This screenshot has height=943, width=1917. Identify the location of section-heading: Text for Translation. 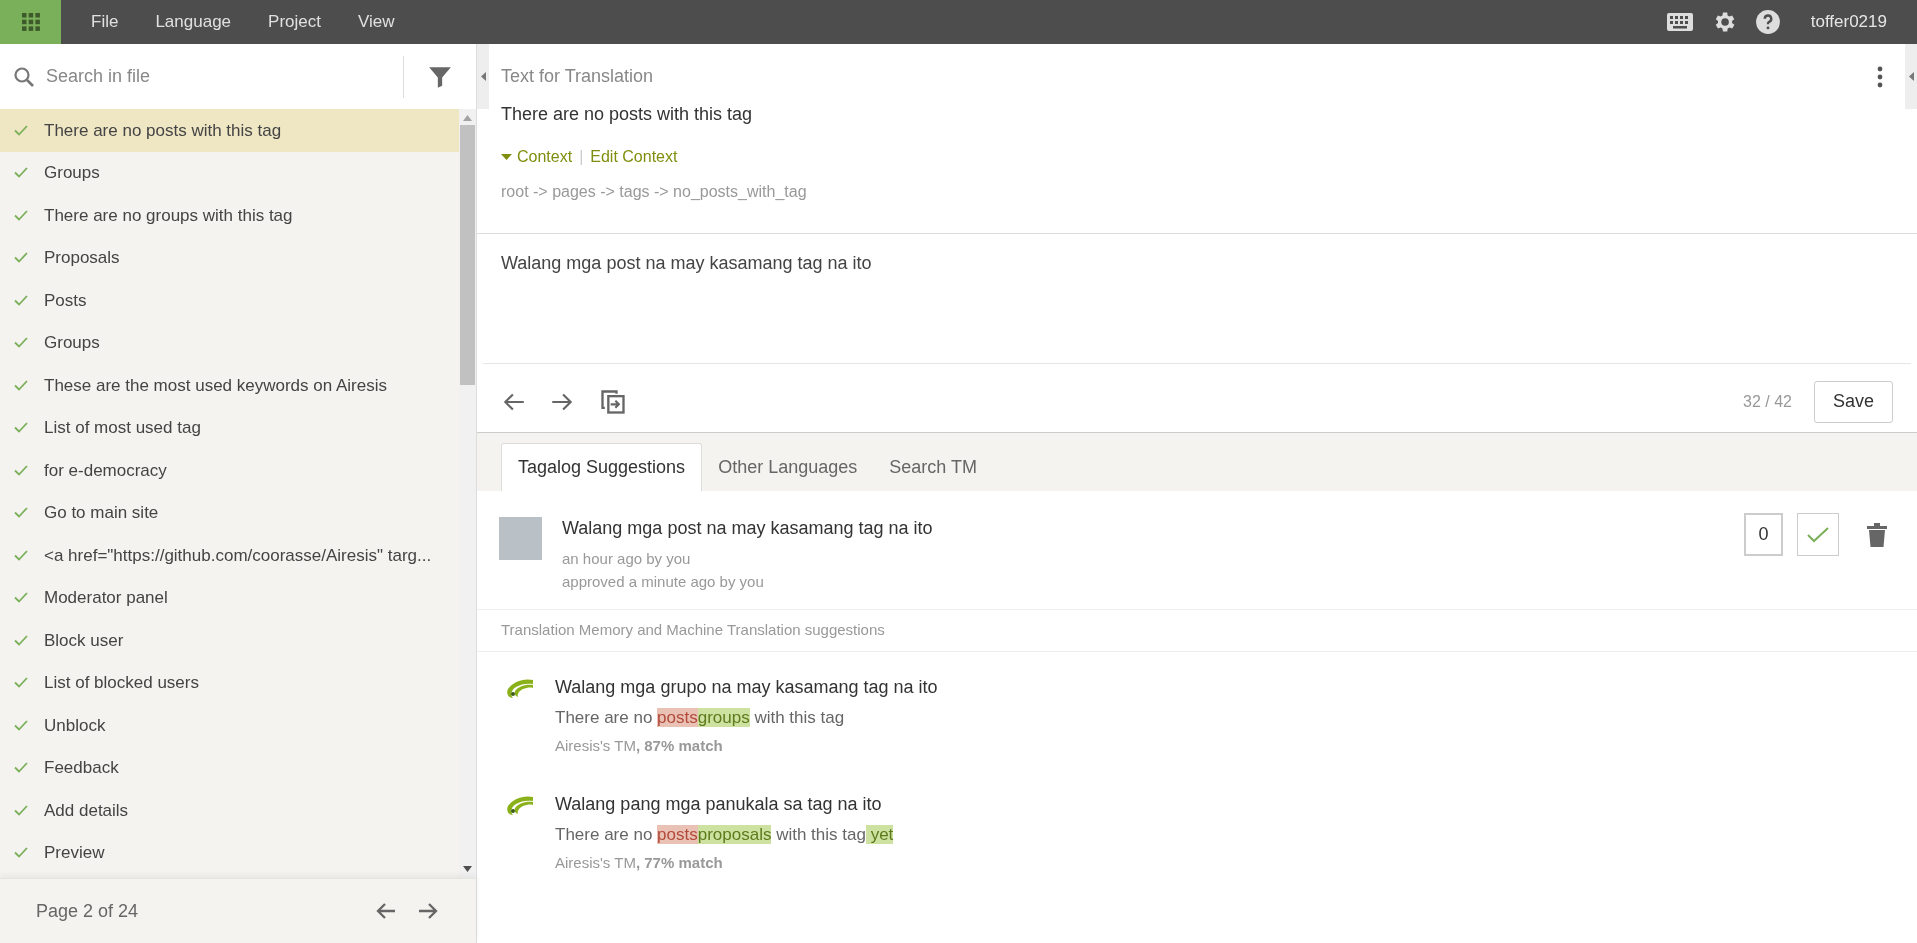
(577, 76).